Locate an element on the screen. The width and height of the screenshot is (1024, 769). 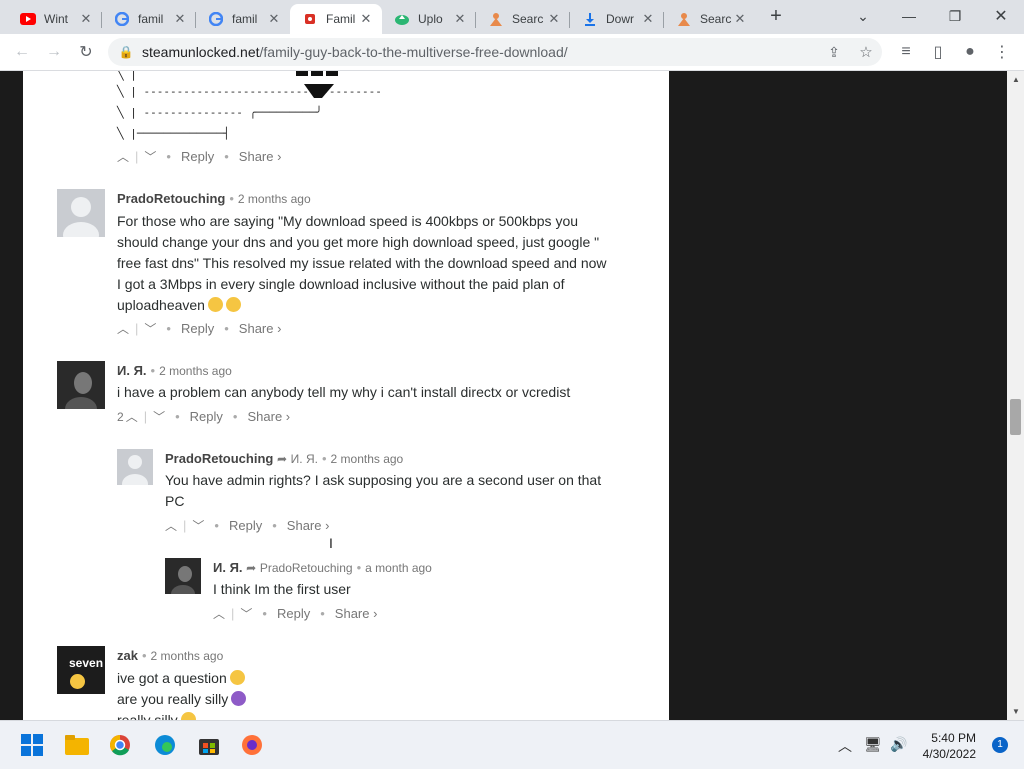
profile-avatar-icon: ● is located at coordinates (970, 52).